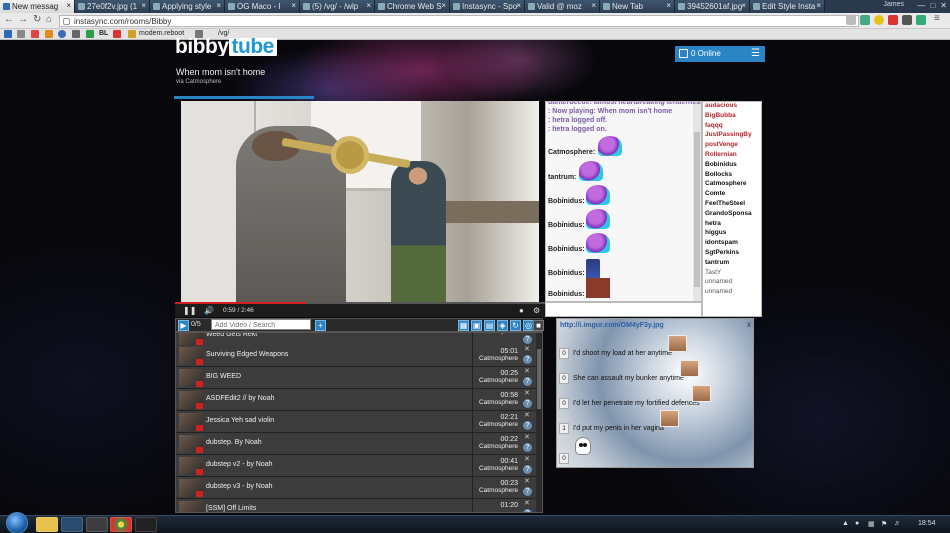 The image size is (950, 533). What do you see at coordinates (247, 354) in the screenshot?
I see `playlist-item-title: Surviving Edged Weapons` at bounding box center [247, 354].